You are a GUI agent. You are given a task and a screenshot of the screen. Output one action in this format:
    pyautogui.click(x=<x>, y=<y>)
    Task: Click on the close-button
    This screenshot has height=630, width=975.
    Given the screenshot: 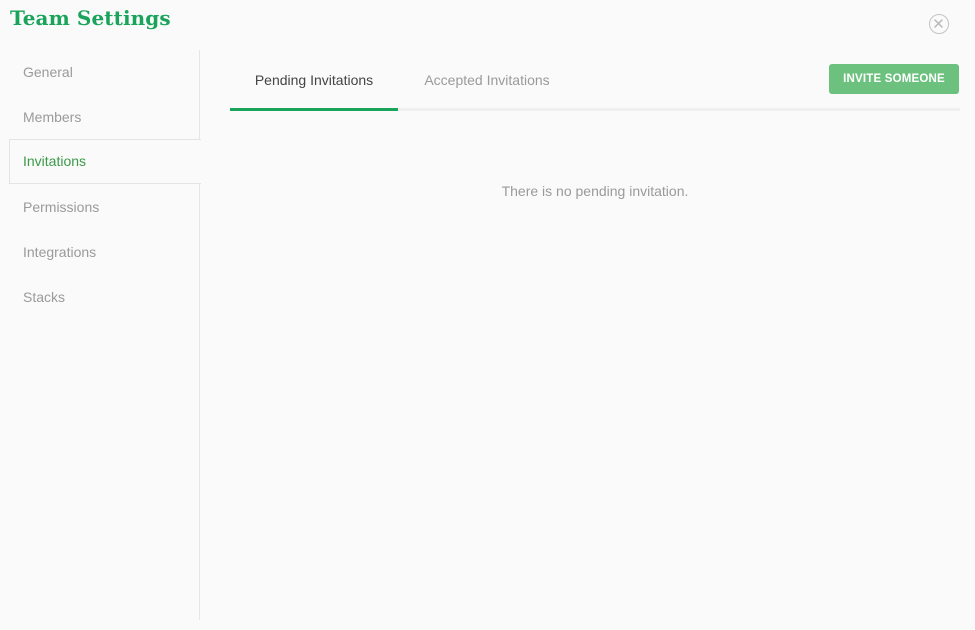 What is the action you would take?
    pyautogui.click(x=939, y=24)
    